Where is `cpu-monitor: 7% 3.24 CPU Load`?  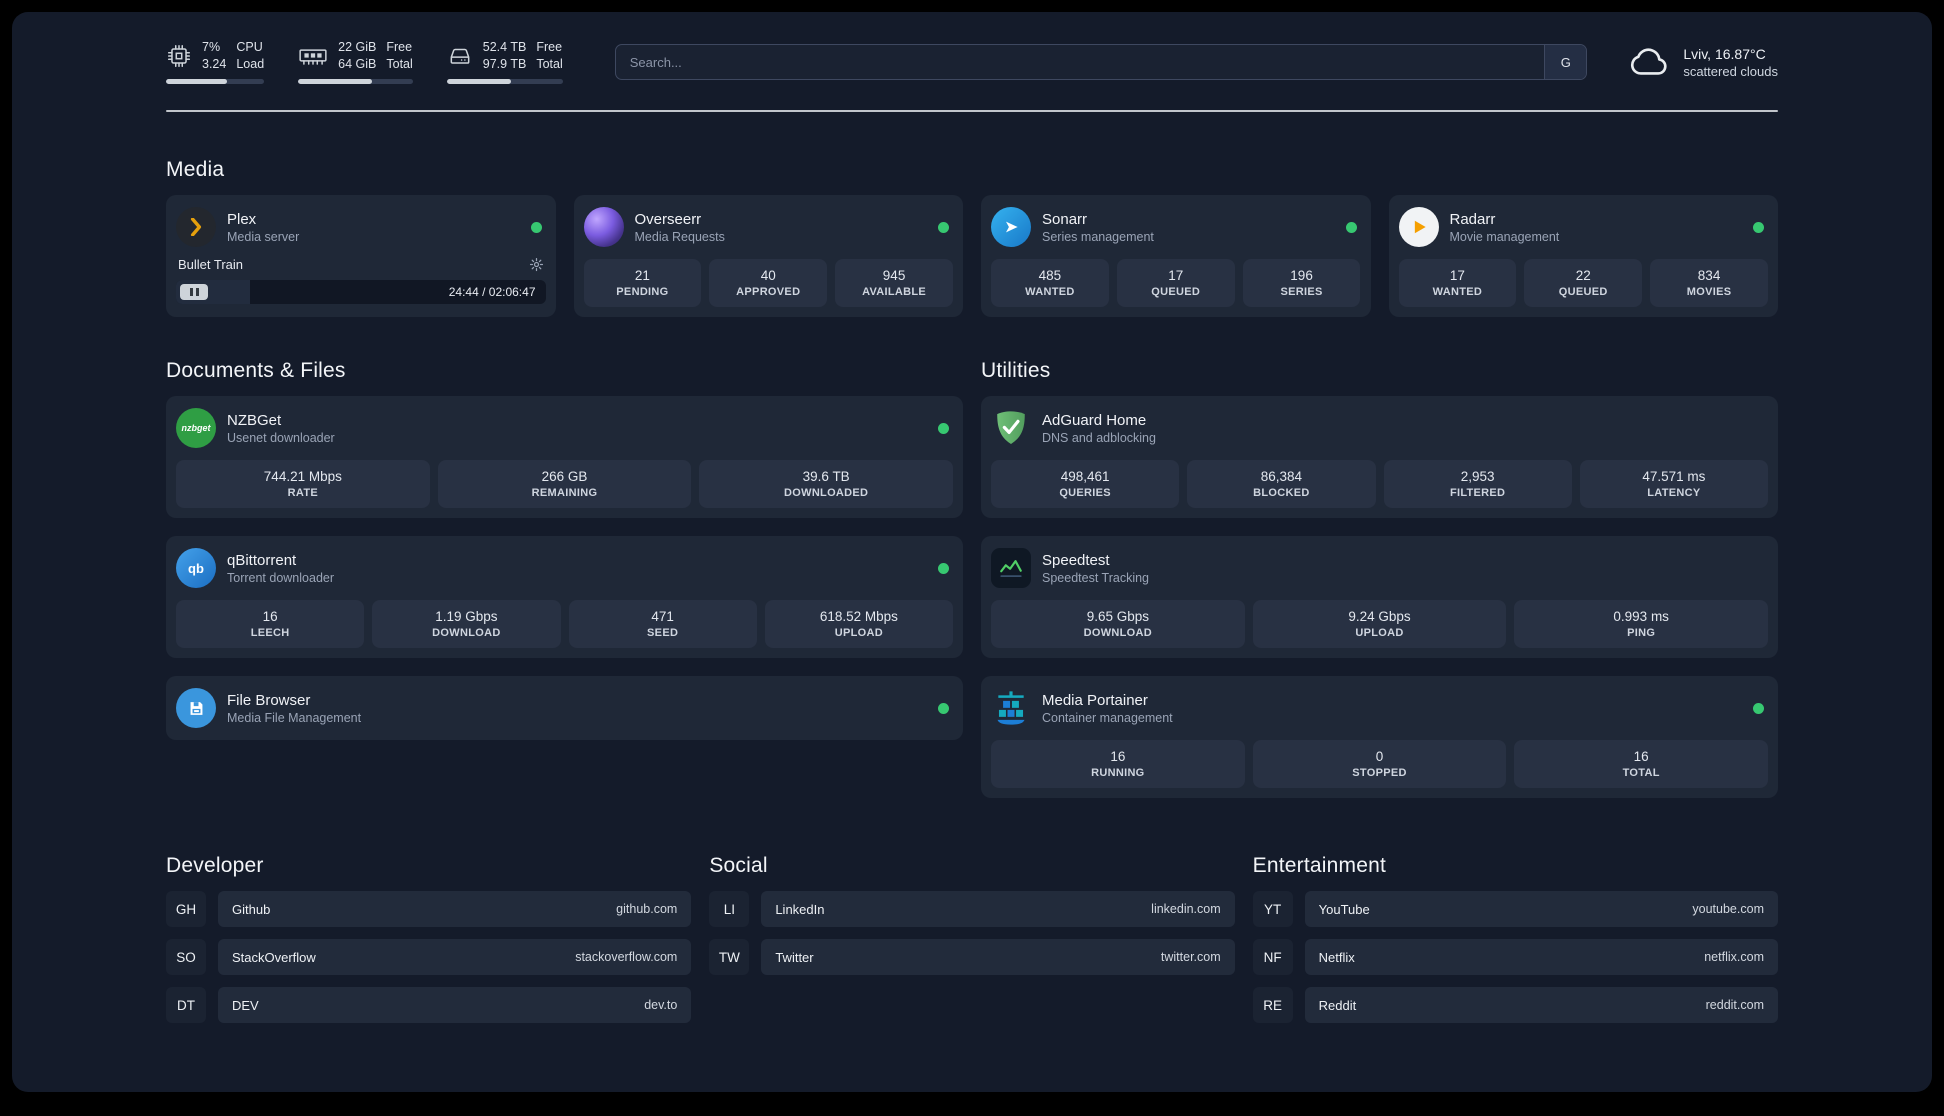 cpu-monitor: 7% 3.24 CPU Load is located at coordinates (215, 62).